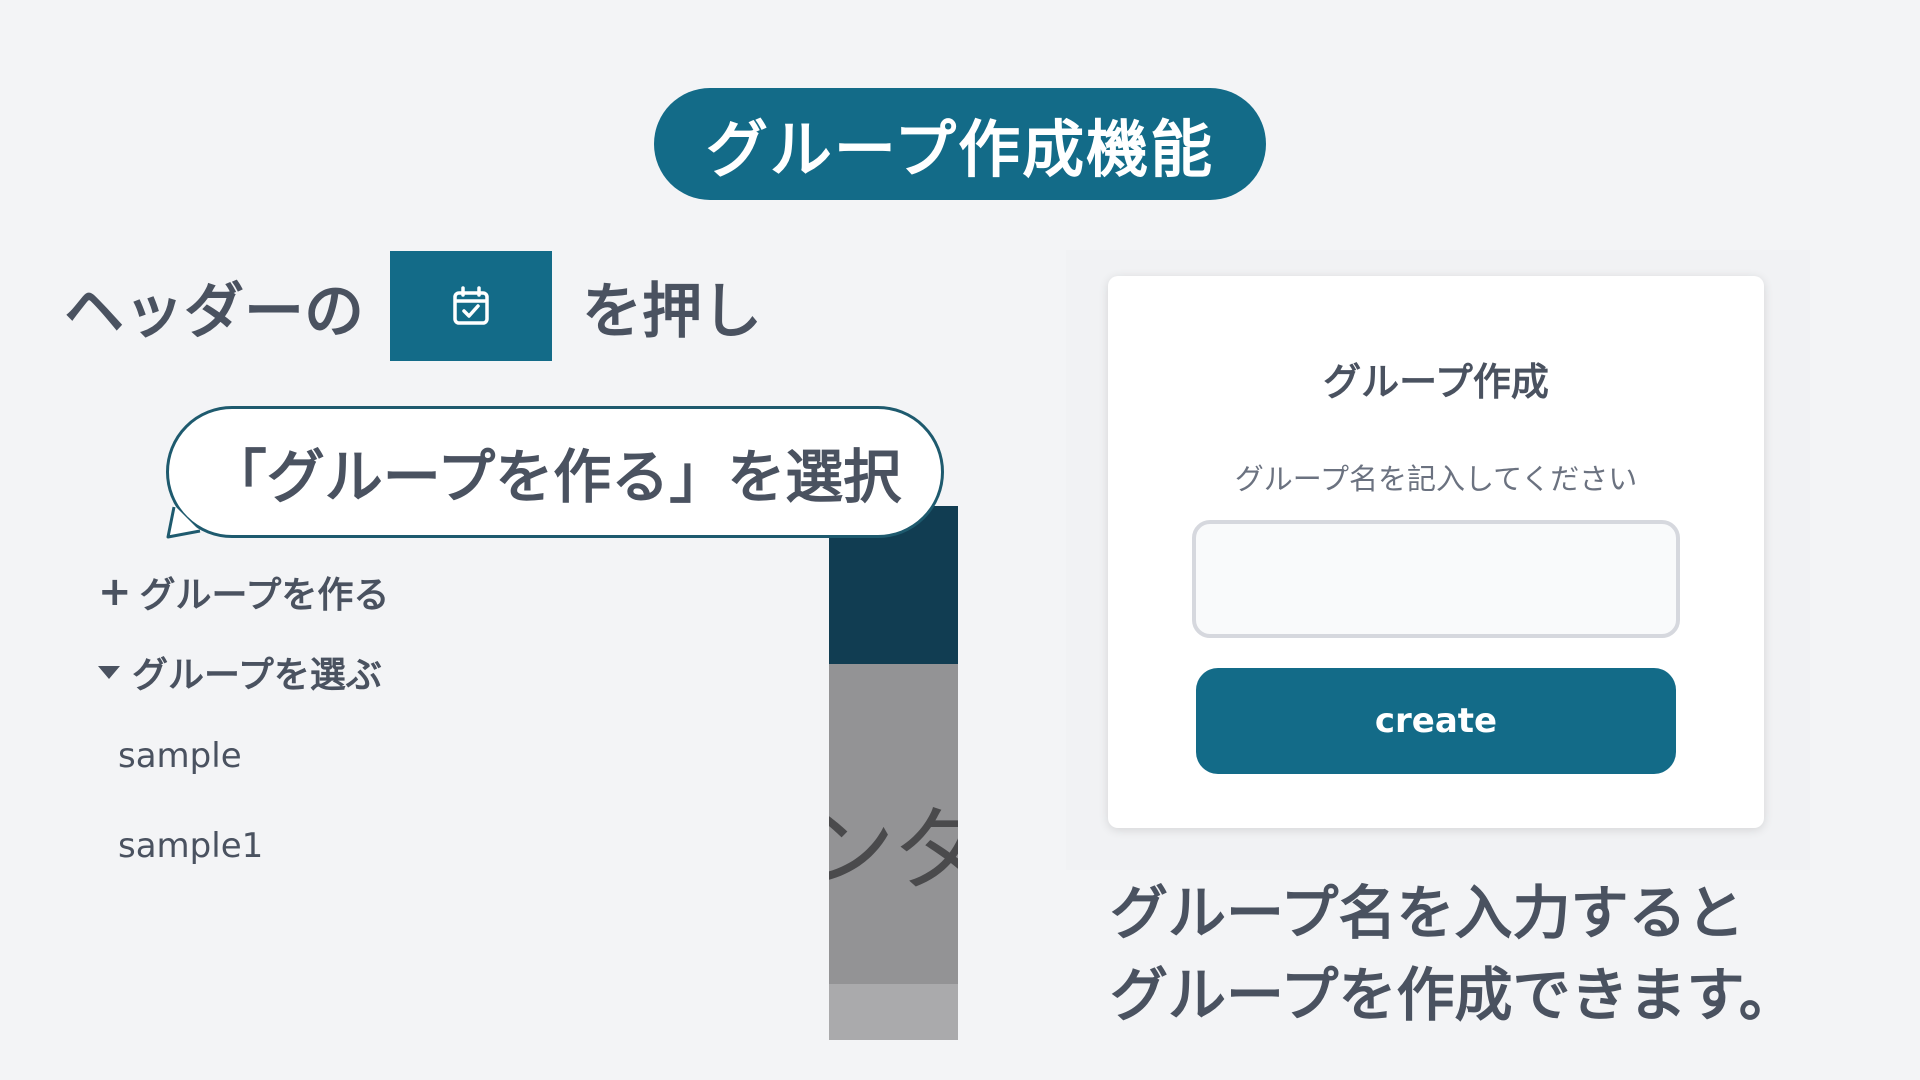 The width and height of the screenshot is (1920, 1080). I want to click on feature-title: グループ作成機能, so click(960, 144).